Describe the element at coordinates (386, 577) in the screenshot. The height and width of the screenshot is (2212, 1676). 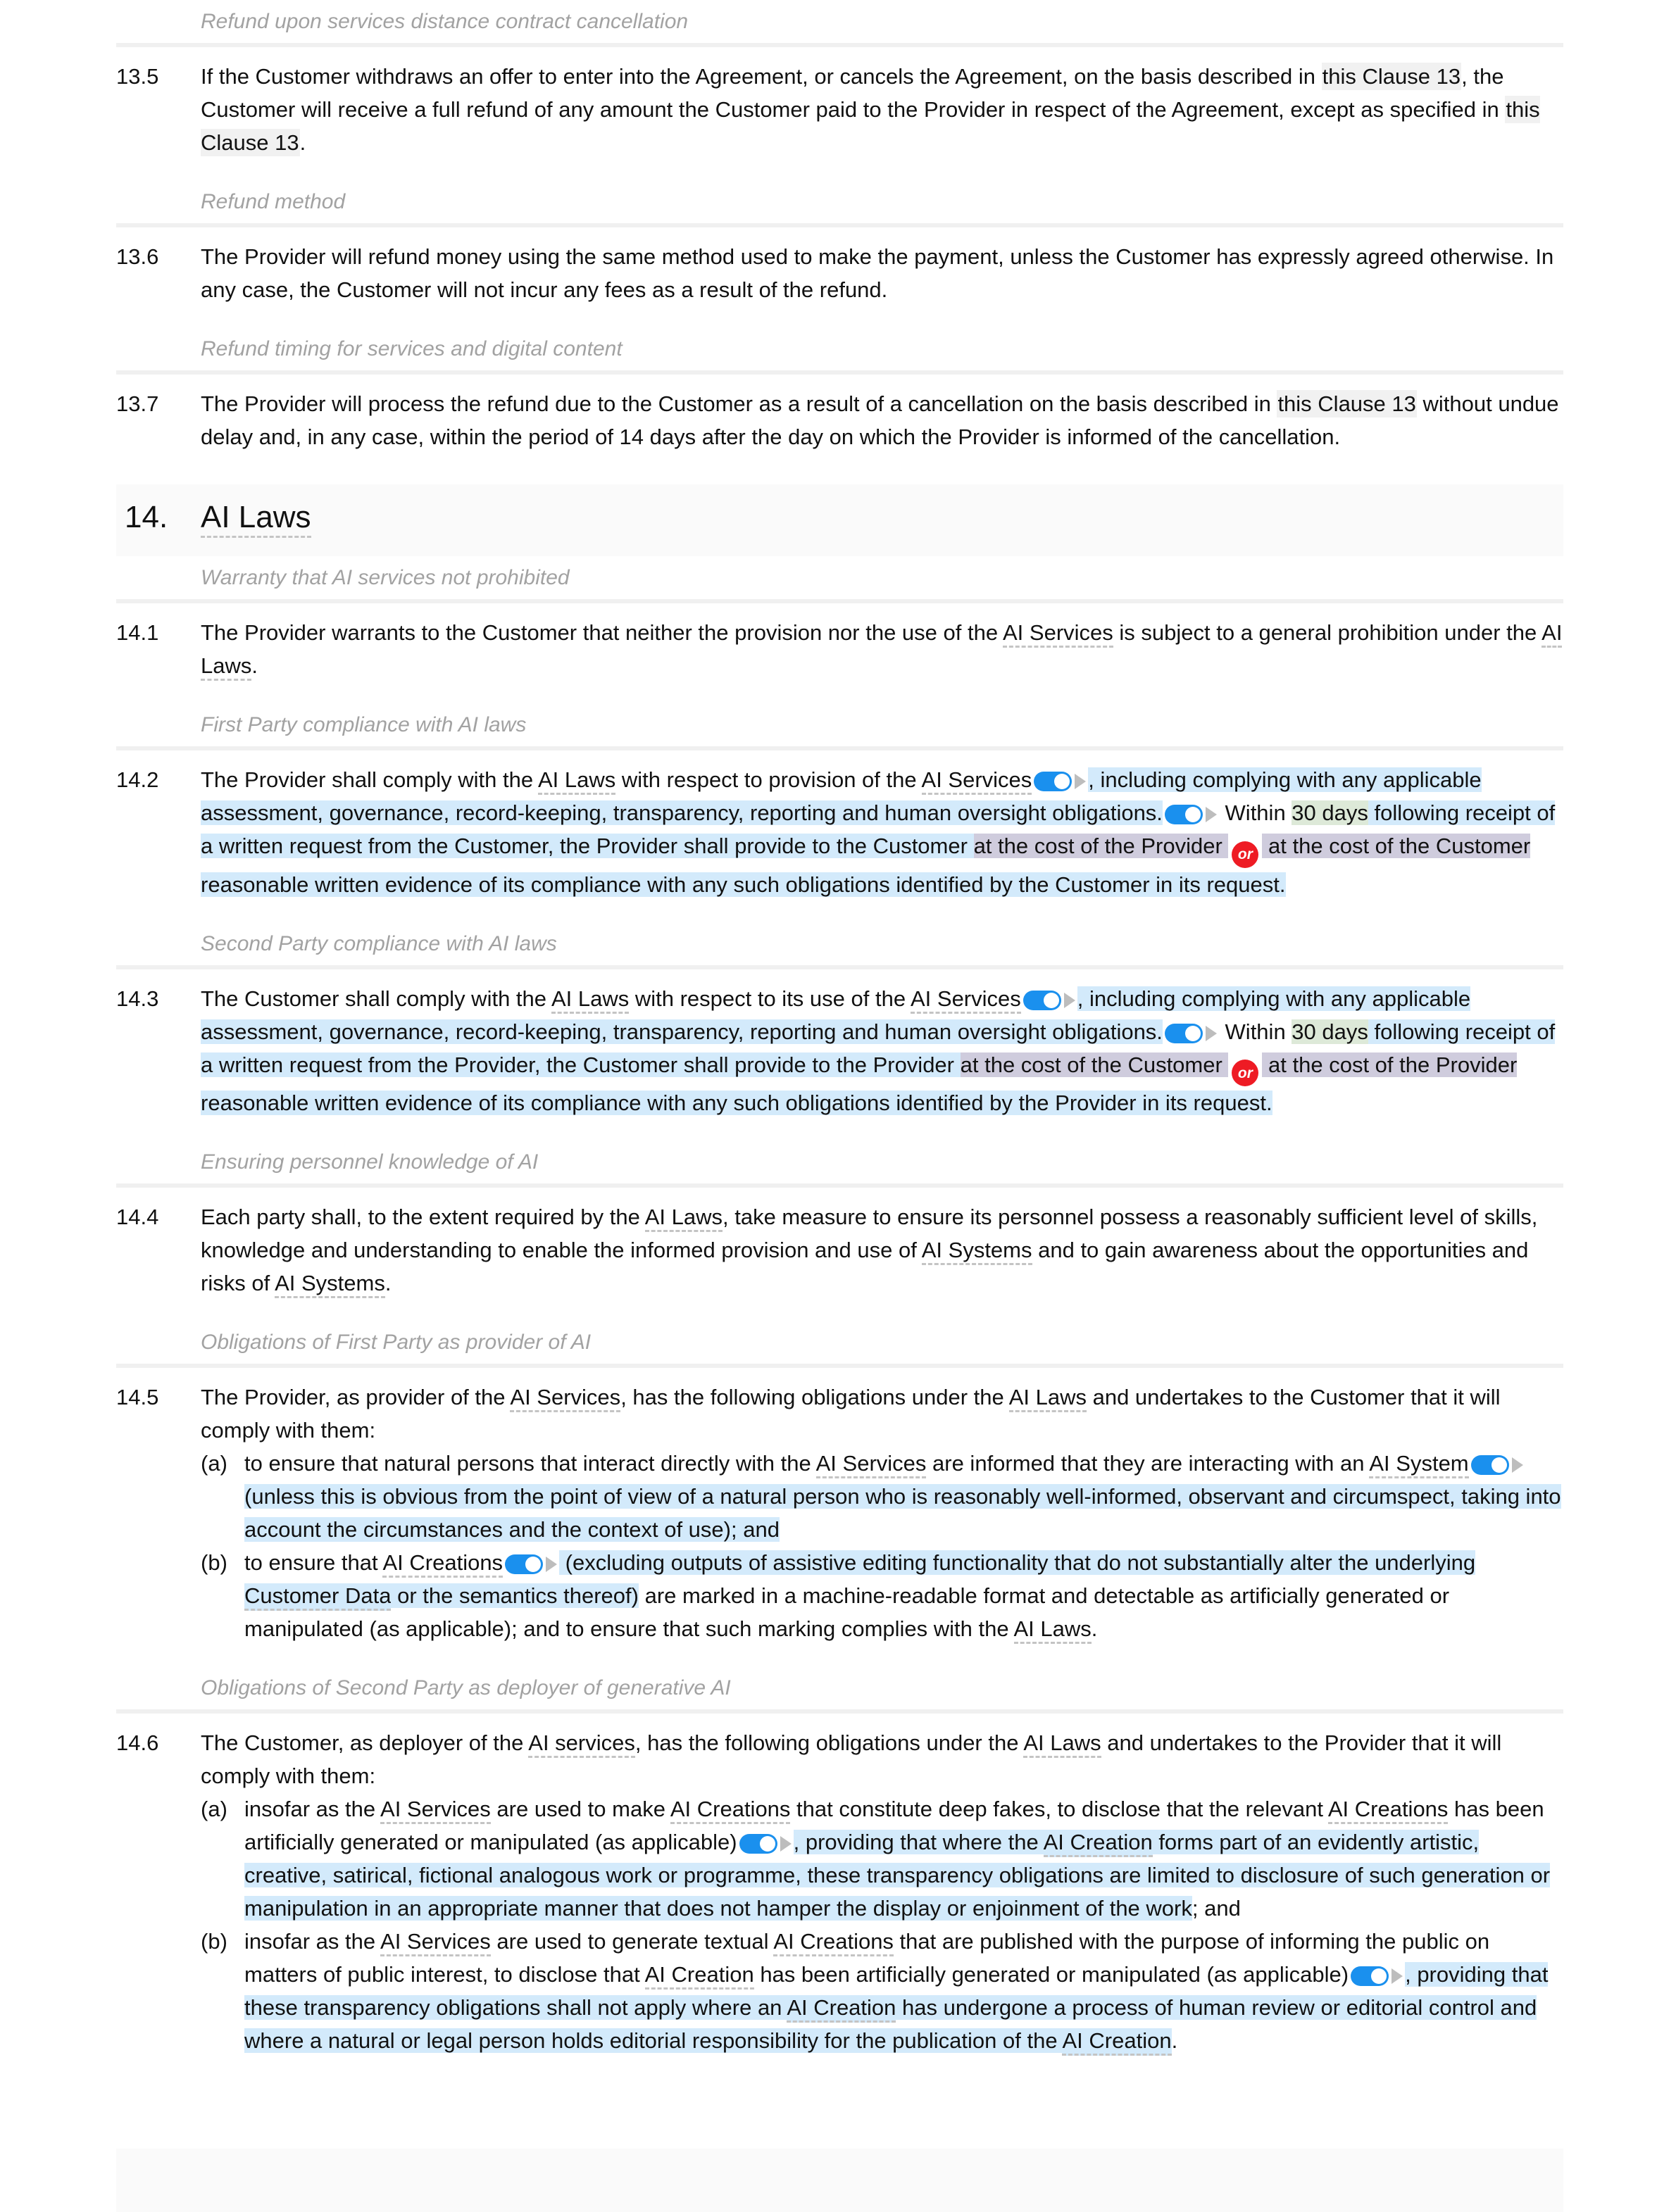
I see `warranty-ai-services-not-prohibited-subhead: Warranty that AI services not prohibited` at that location.